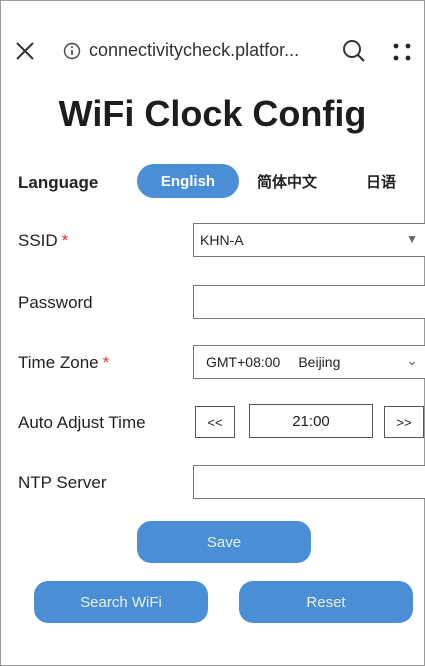 This screenshot has height=666, width=425. Describe the element at coordinates (404, 422) in the screenshot. I see `time-increase-button: >>` at that location.